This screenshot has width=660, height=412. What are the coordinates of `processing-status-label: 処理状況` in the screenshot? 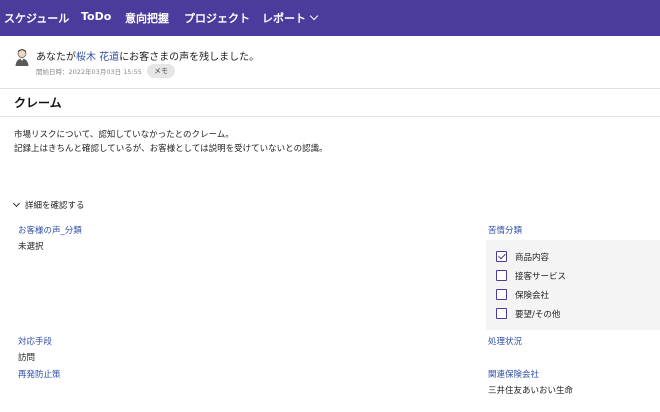 It's located at (505, 342).